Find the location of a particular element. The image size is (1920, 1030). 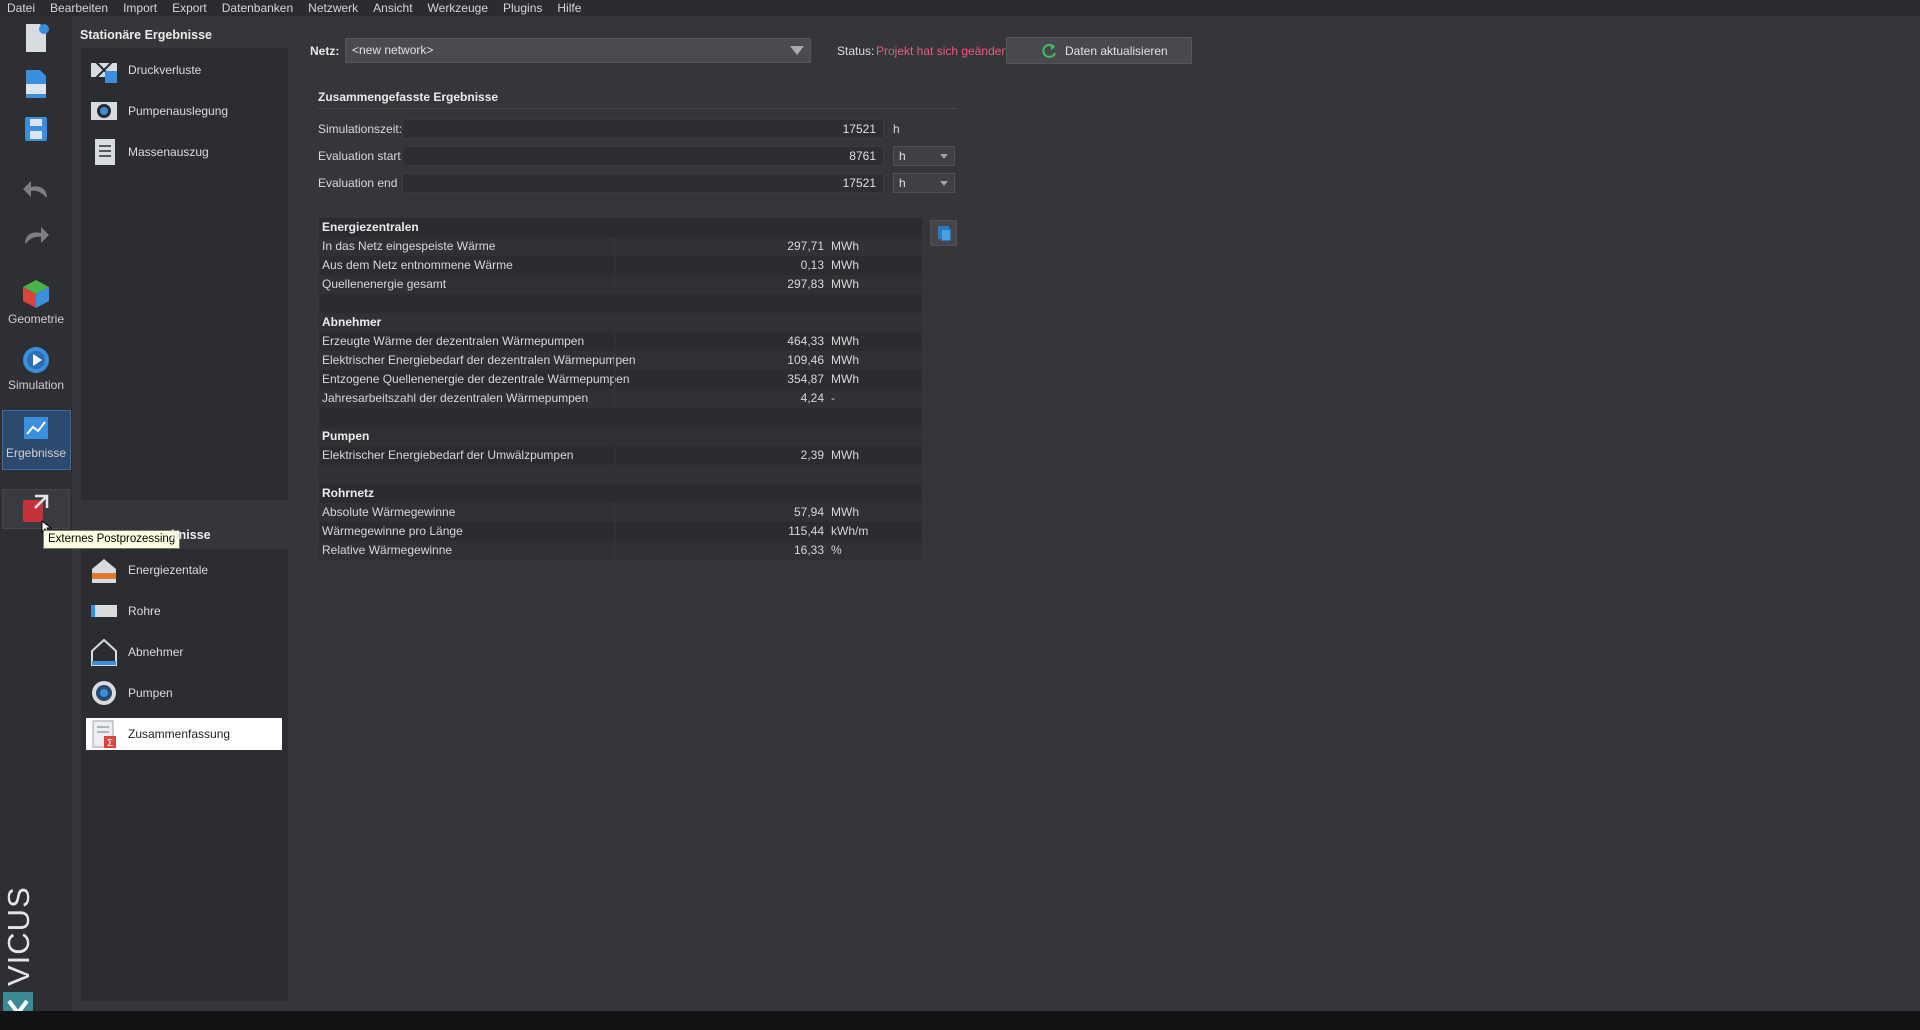

row-value: 115,44 is located at coordinates (806, 531).